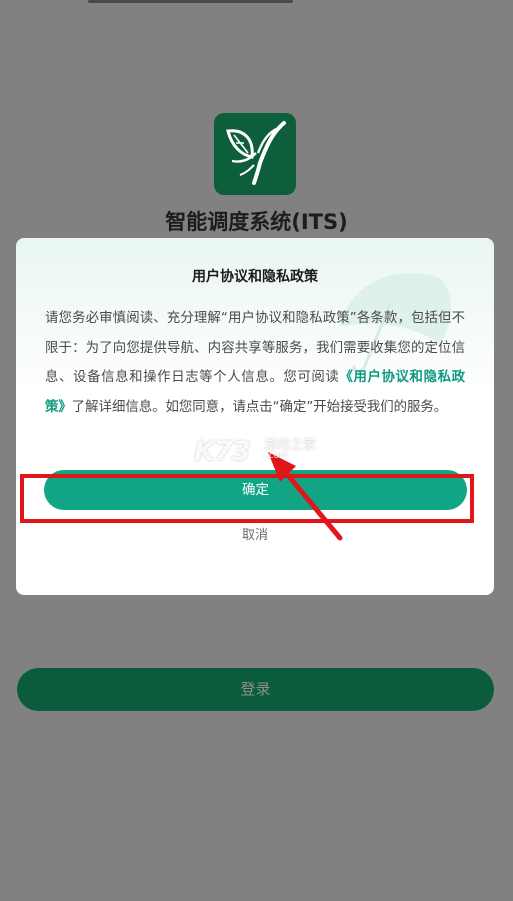  What do you see at coordinates (255, 277) in the screenshot?
I see `dialog-title: 用户协议和隐私政策` at bounding box center [255, 277].